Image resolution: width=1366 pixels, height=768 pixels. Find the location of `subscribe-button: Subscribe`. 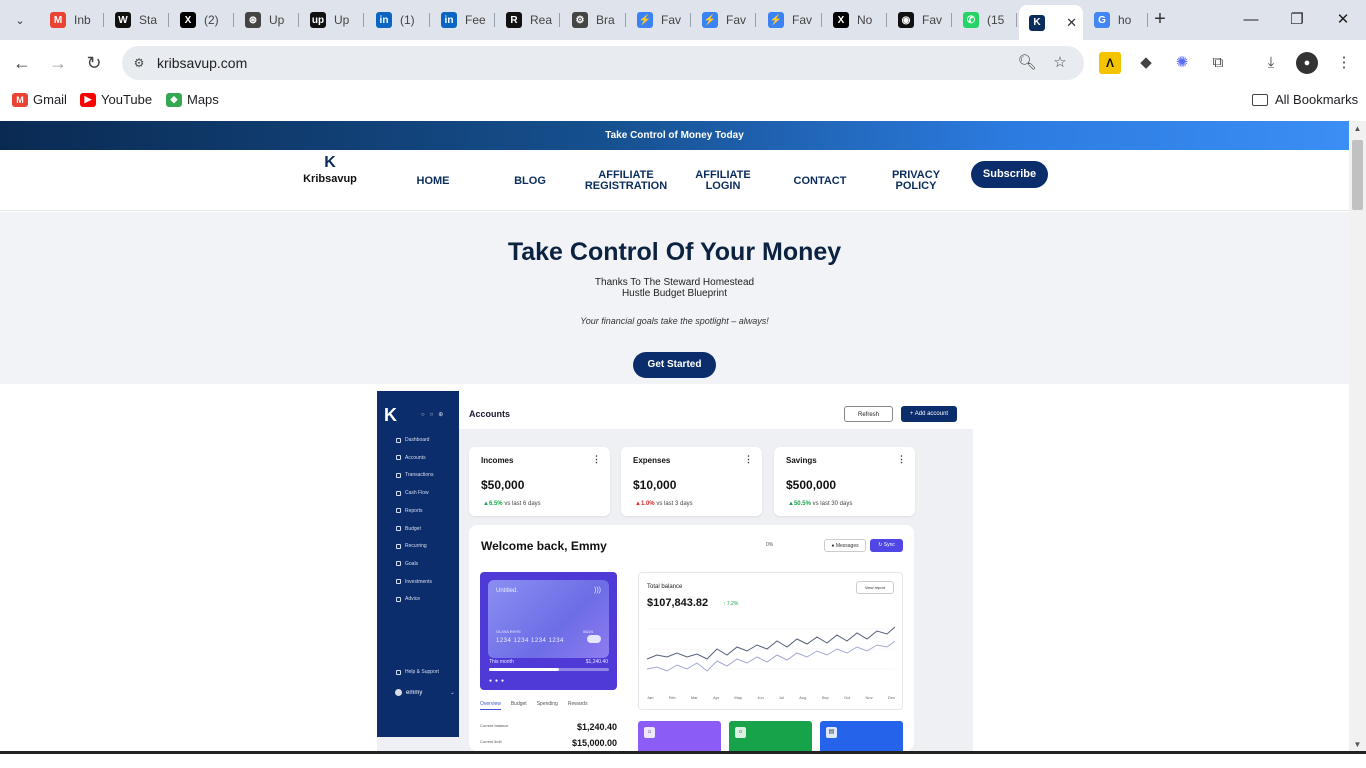

subscribe-button: Subscribe is located at coordinates (1009, 174).